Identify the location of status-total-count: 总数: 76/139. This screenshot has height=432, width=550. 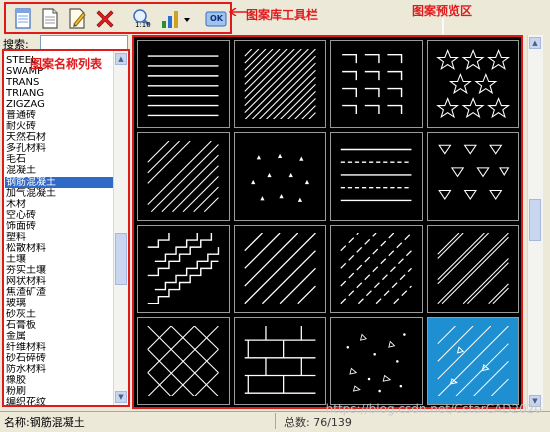
(318, 422).